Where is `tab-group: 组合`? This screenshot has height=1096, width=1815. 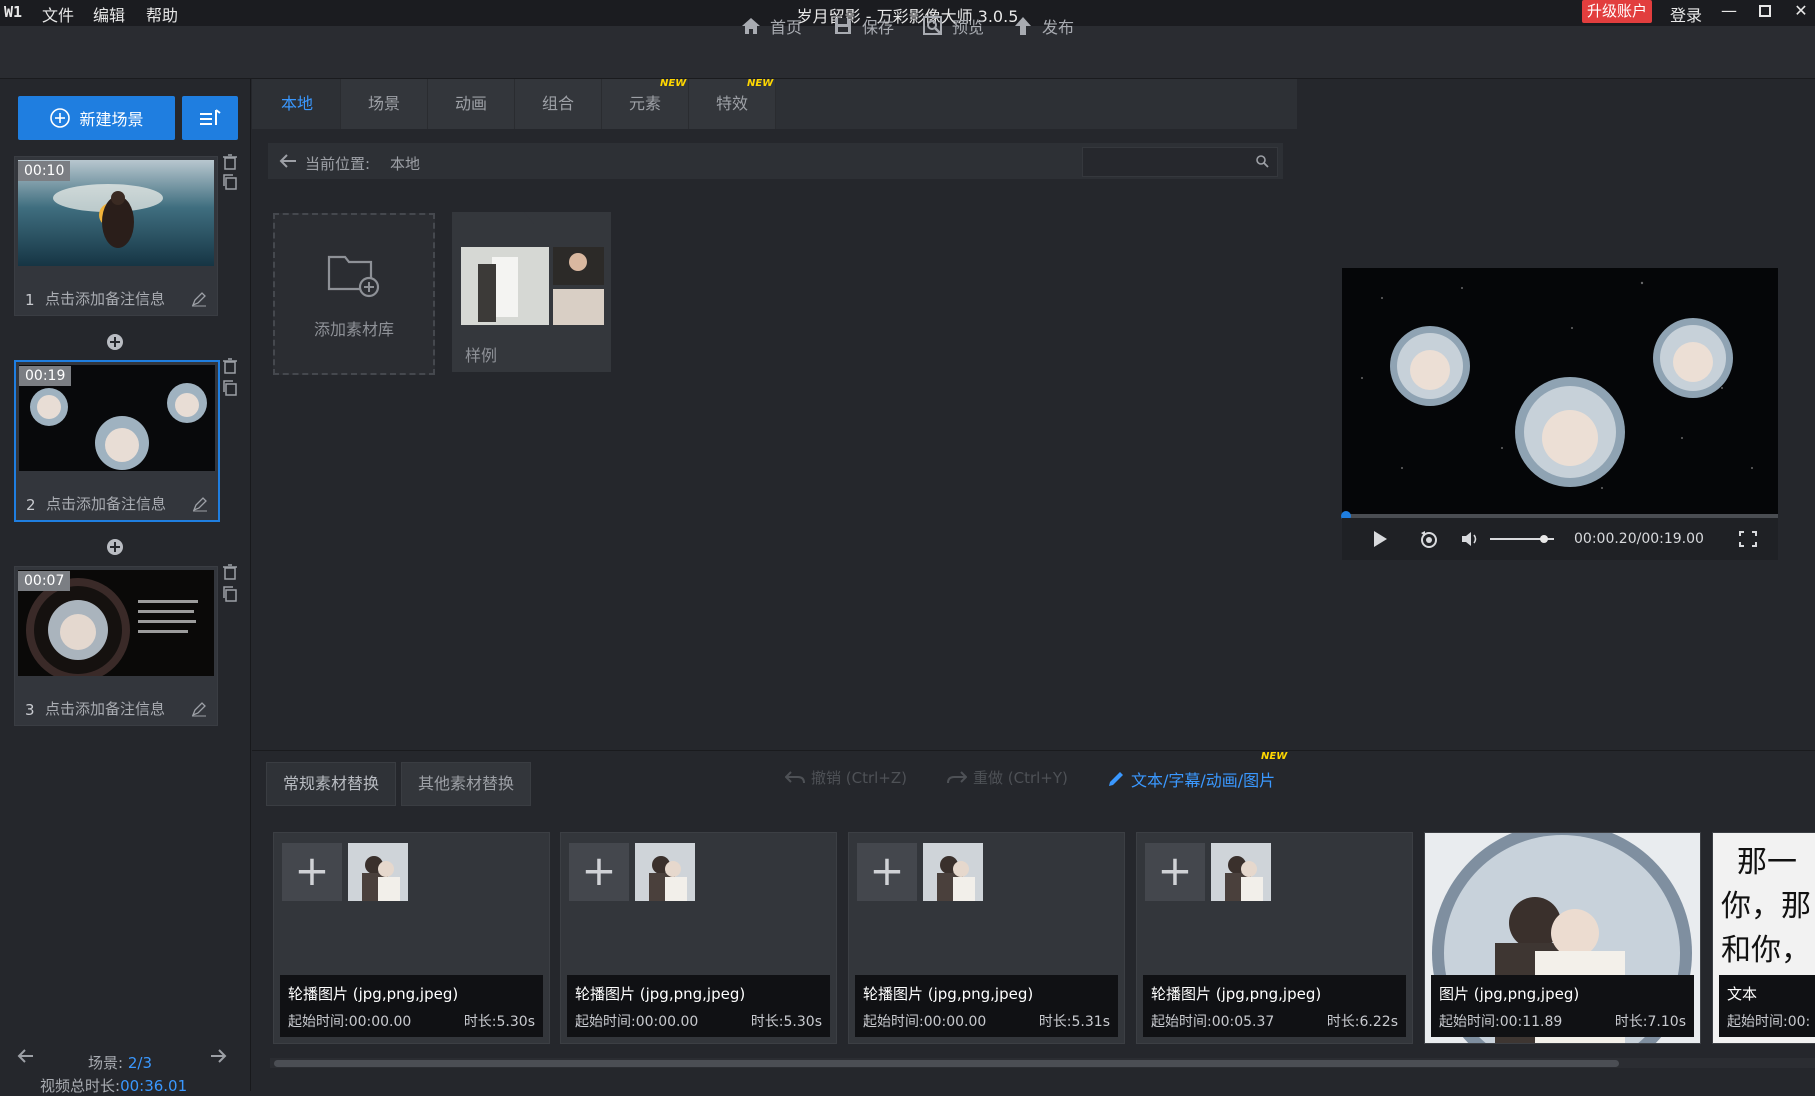 tab-group: 组合 is located at coordinates (558, 104).